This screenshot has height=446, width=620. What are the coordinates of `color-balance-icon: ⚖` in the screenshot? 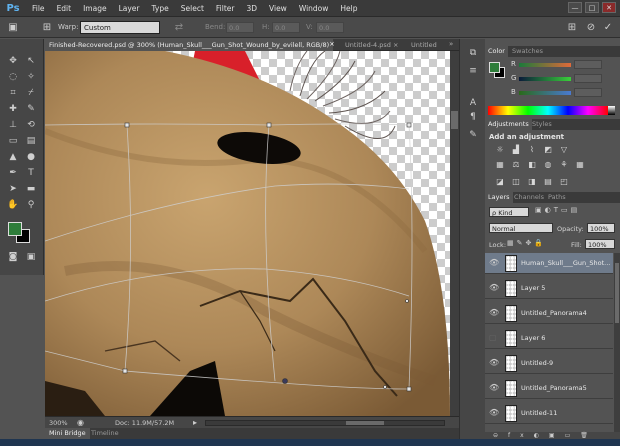 It's located at (516, 164).